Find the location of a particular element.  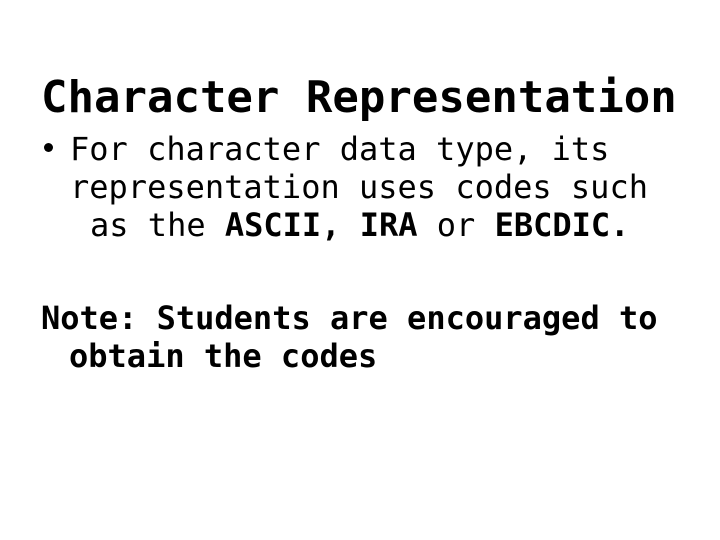

bullet-text-line: as the ASCII, IRA or EBCDIC. is located at coordinates (395, 225).